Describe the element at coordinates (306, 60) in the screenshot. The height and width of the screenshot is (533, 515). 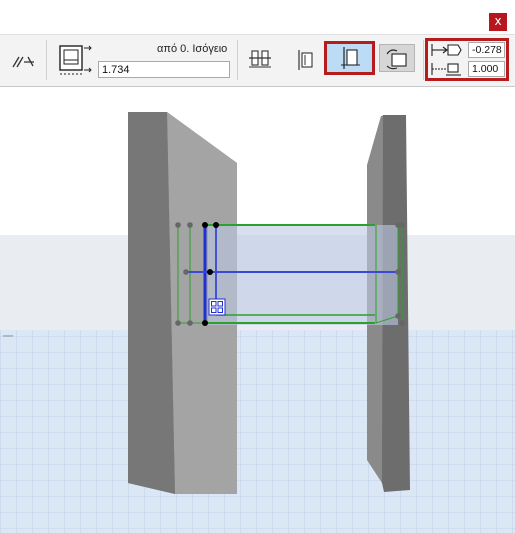
I see `anchor-center-icon` at that location.